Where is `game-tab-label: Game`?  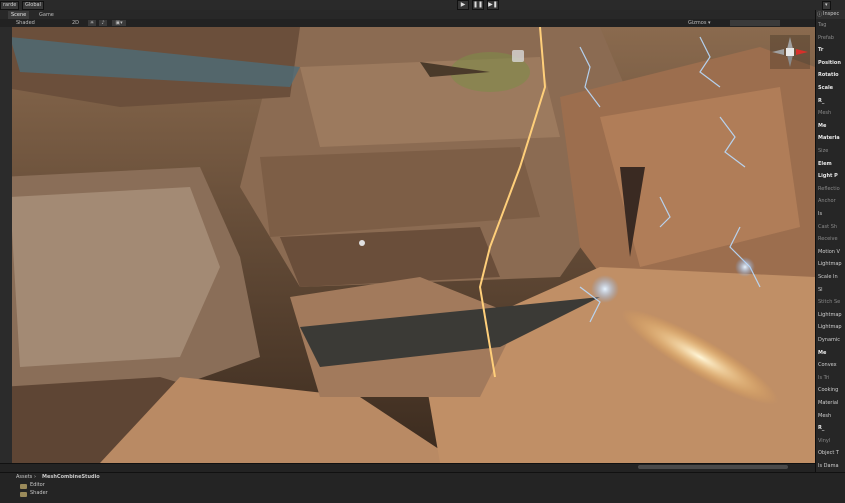 game-tab-label: Game is located at coordinates (46, 15).